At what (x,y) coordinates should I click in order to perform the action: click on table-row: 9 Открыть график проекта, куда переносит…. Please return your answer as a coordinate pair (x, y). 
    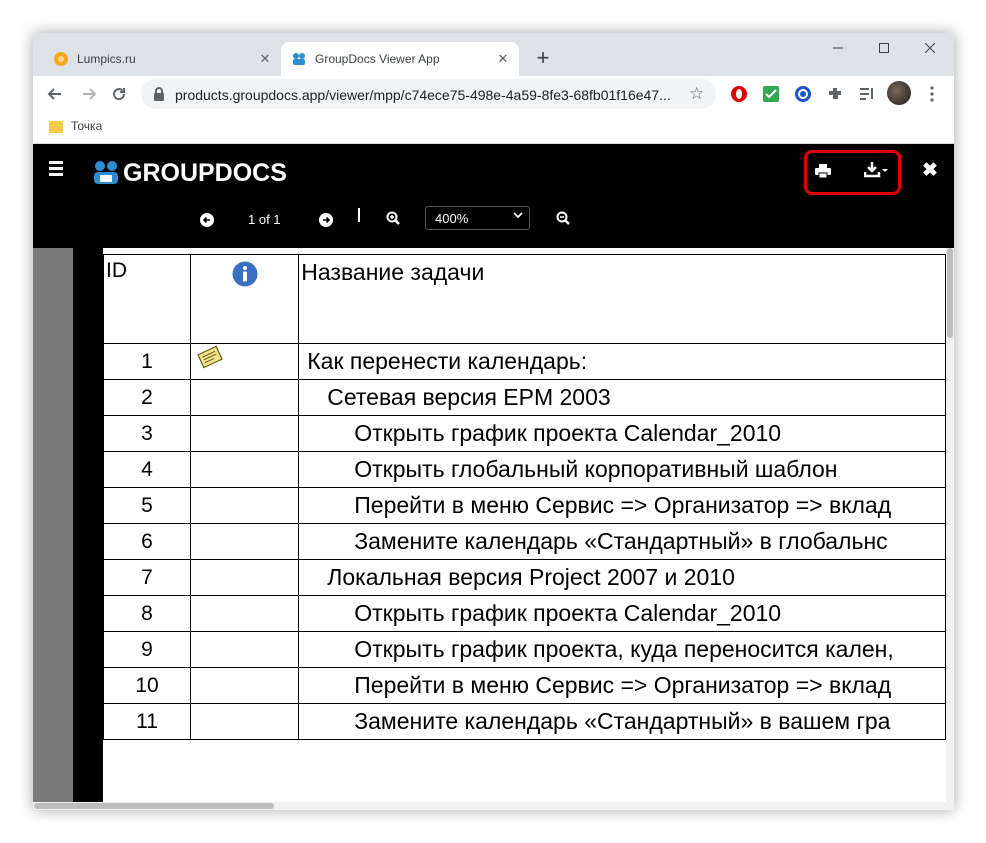
    Looking at the image, I should click on (524, 649).